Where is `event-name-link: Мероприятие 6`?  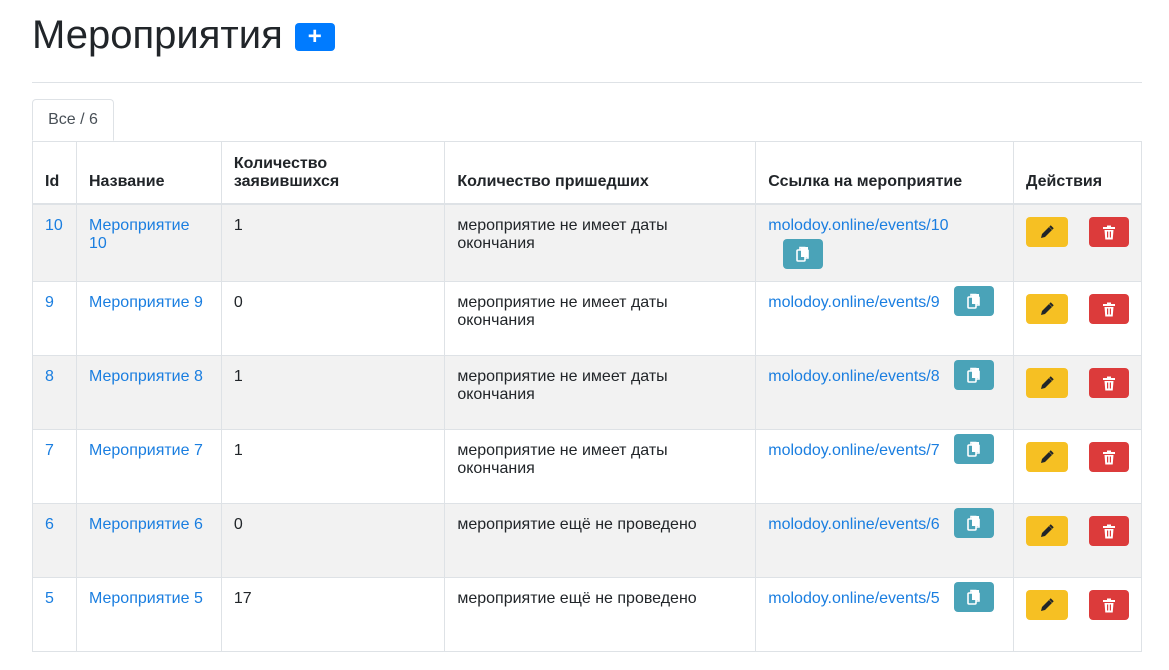
event-name-link: Мероприятие 6 is located at coordinates (146, 524).